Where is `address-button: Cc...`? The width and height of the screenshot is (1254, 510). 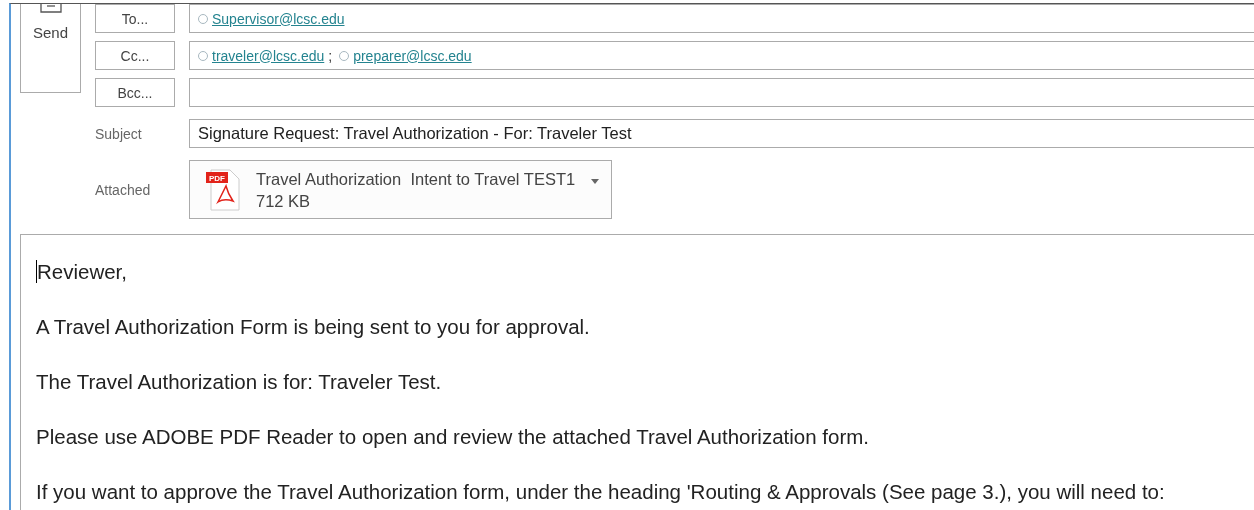
address-button: Cc... is located at coordinates (135, 55).